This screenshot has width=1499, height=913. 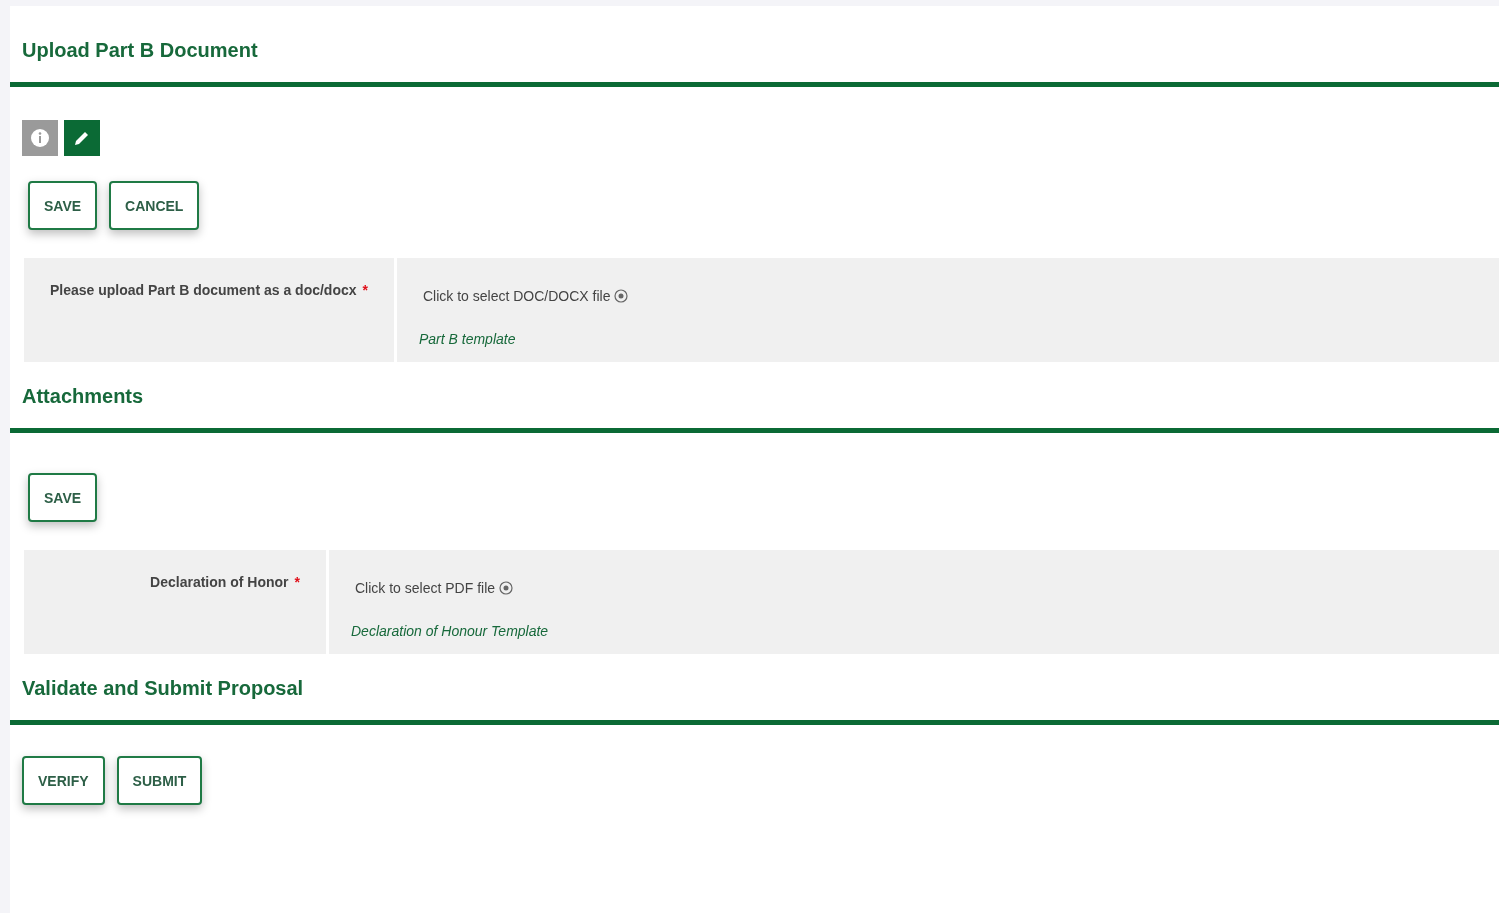 What do you see at coordinates (916, 588) in the screenshot?
I see `file-select: Click to select PDF file` at bounding box center [916, 588].